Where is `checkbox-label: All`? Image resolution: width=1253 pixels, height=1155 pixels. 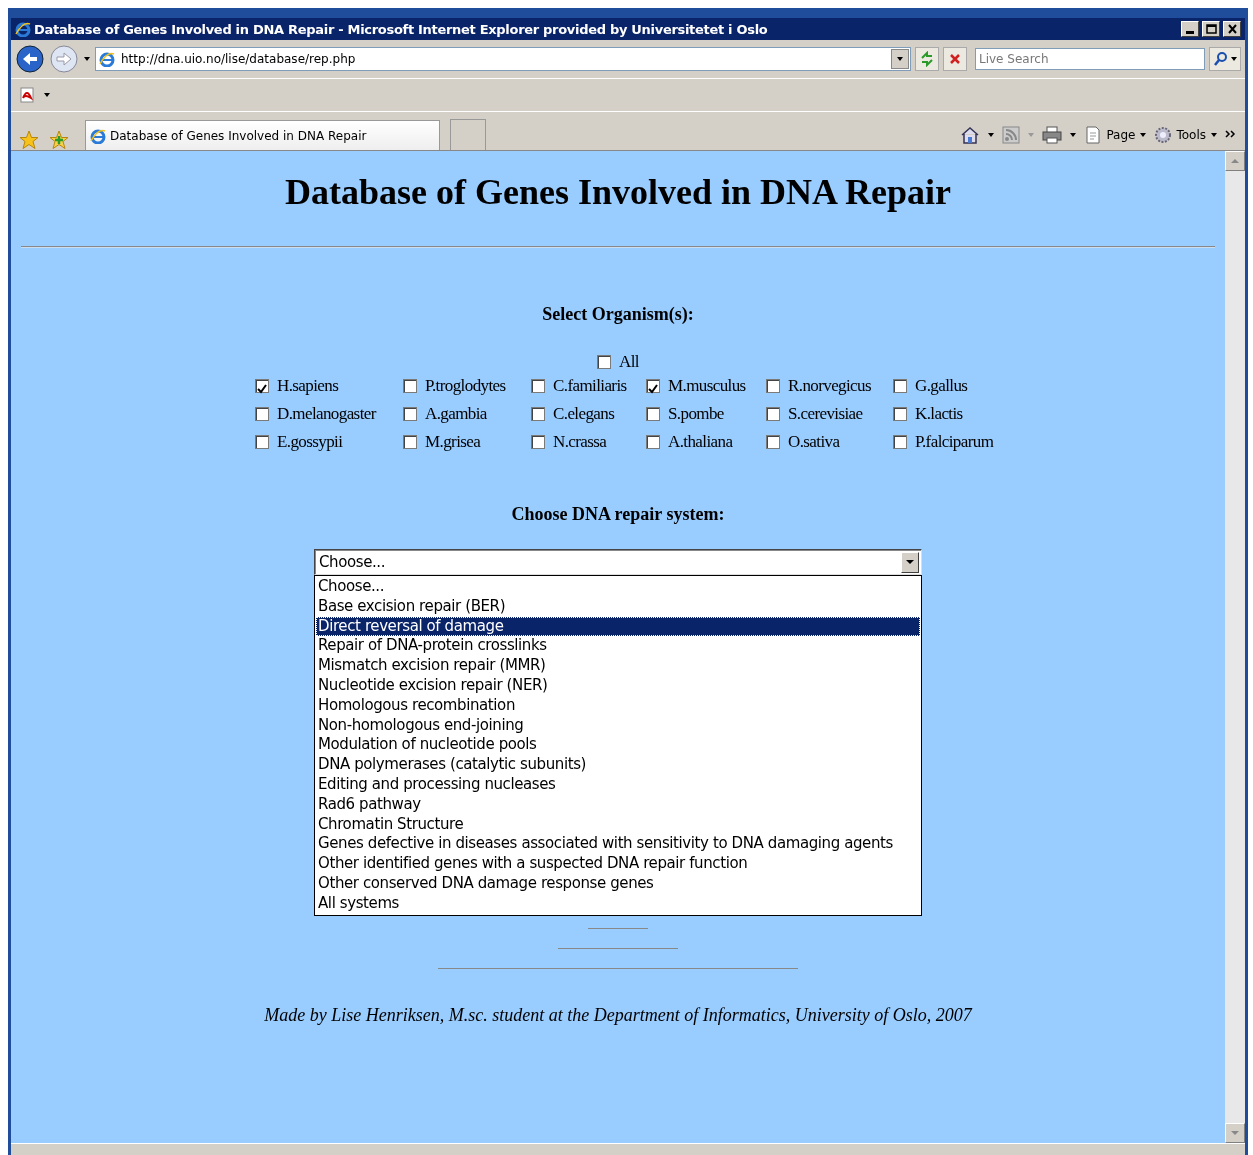
checkbox-label: All is located at coordinates (629, 362).